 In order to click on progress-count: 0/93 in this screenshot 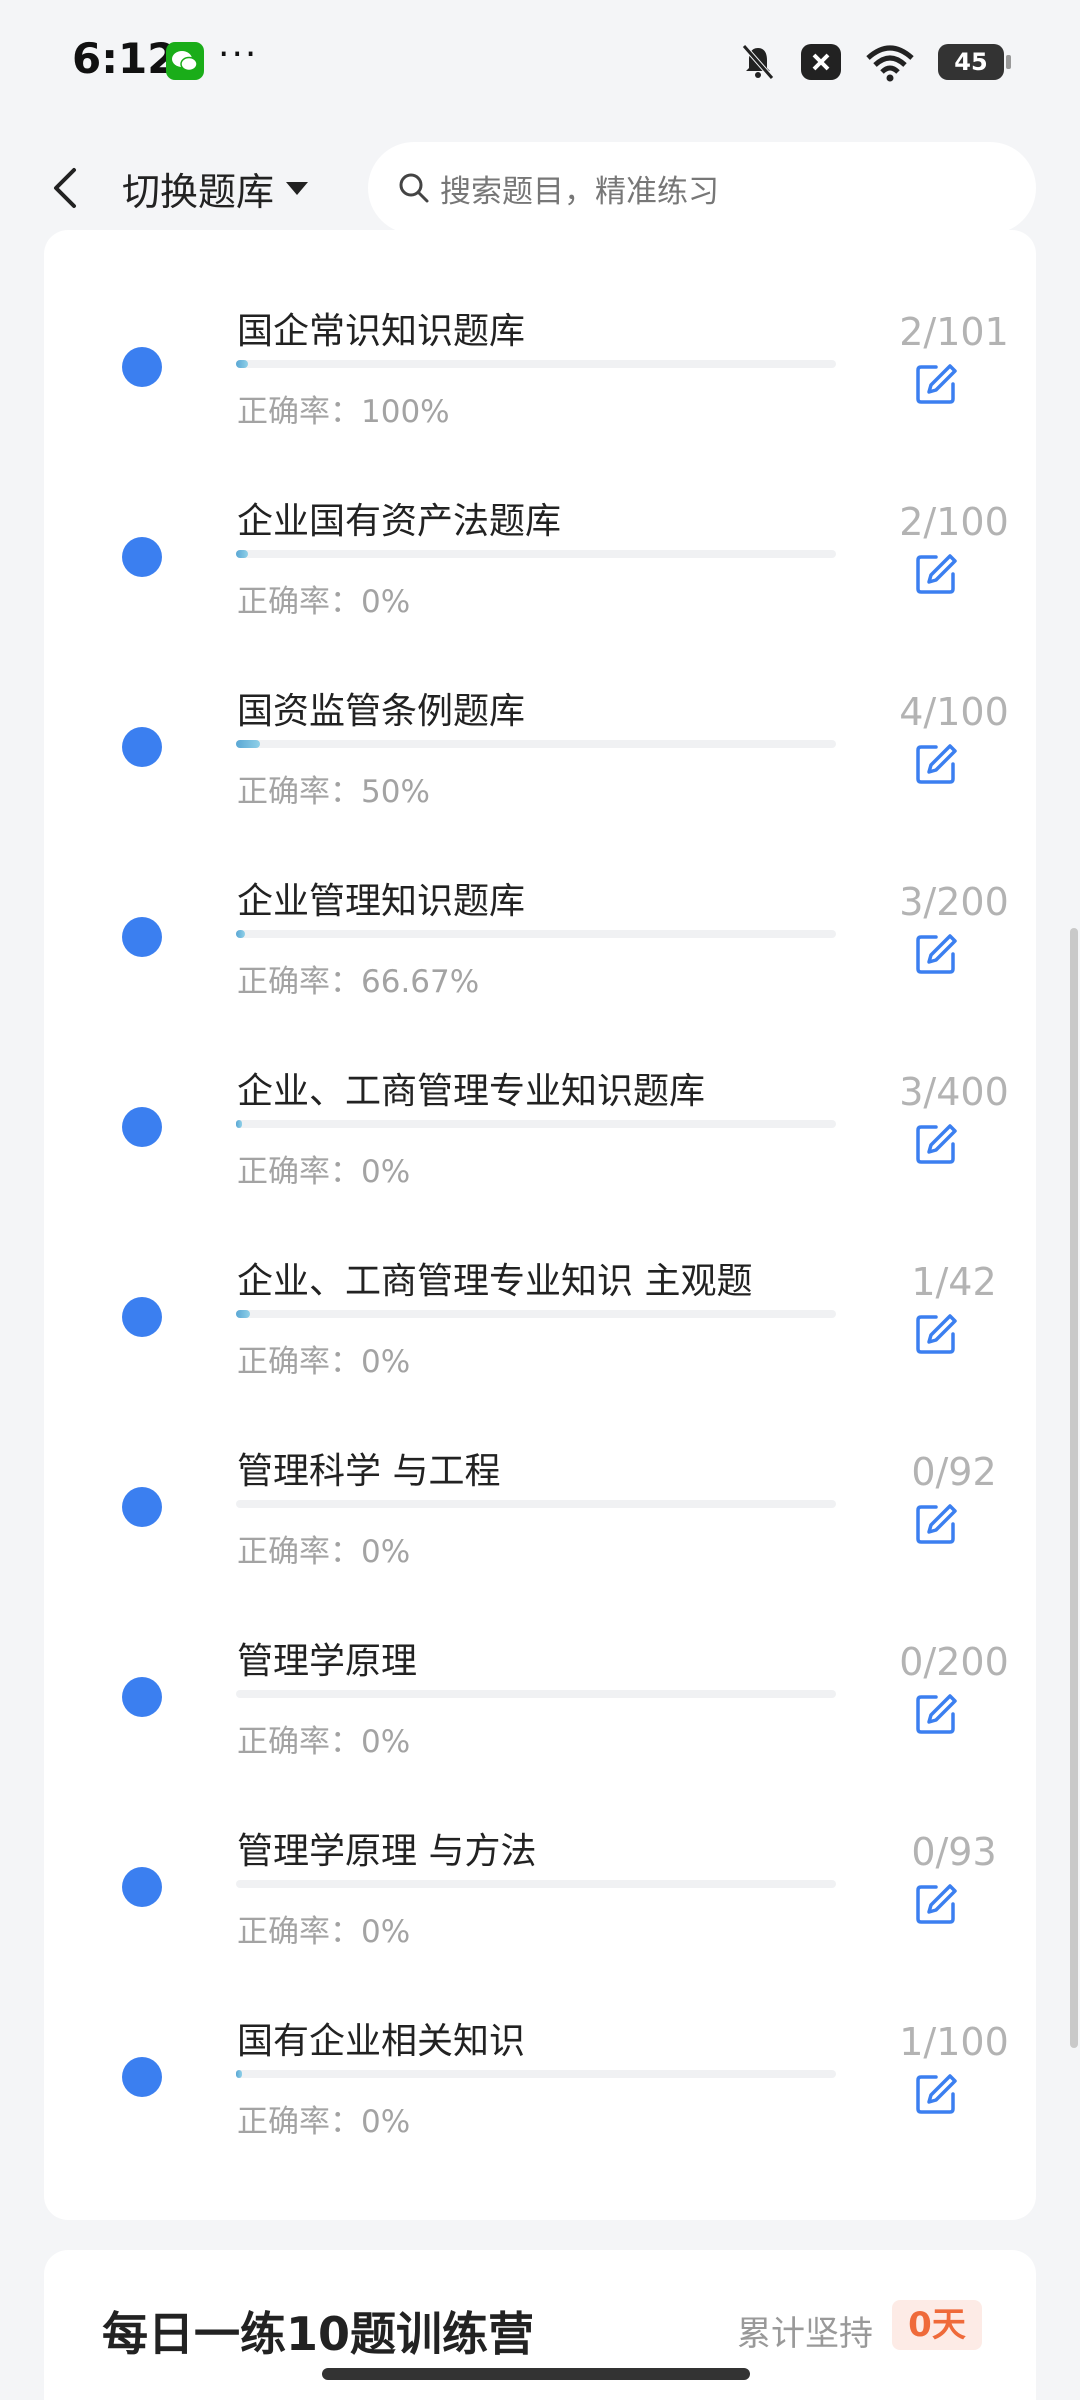, I will do `click(954, 1852)`.